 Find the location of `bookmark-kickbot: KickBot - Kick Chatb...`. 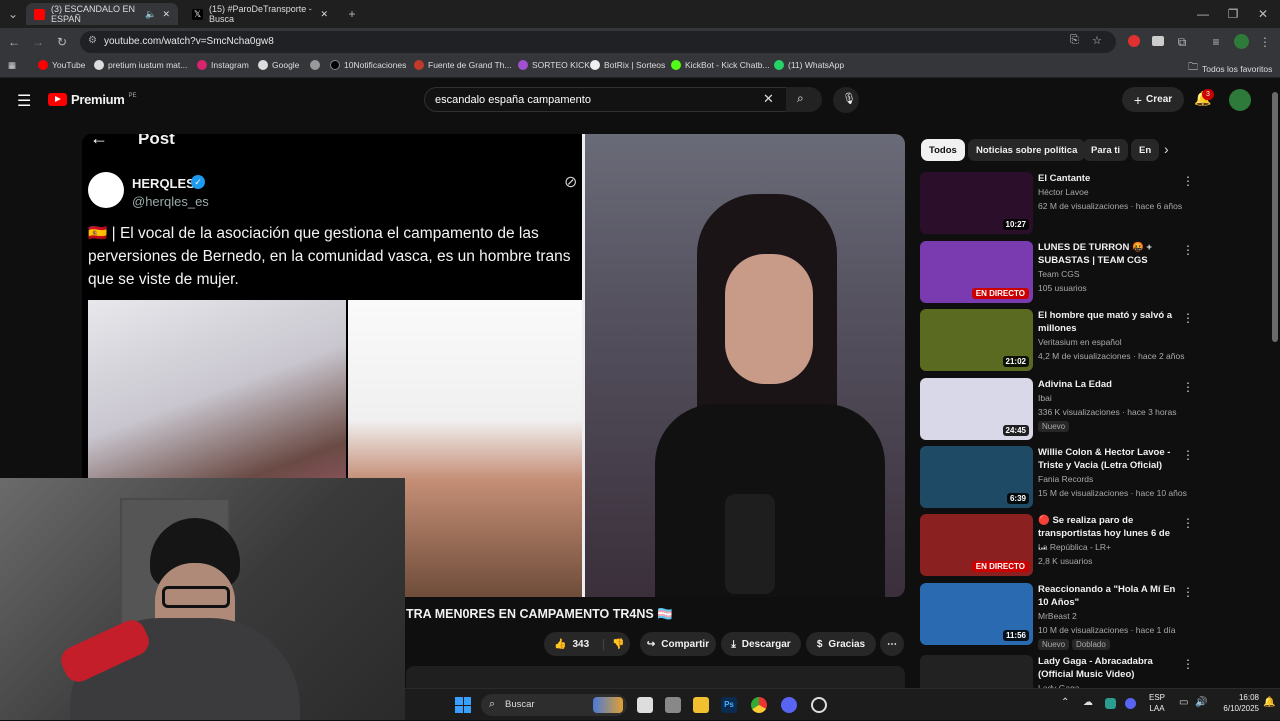

bookmark-kickbot: KickBot - Kick Chatb... is located at coordinates (720, 65).